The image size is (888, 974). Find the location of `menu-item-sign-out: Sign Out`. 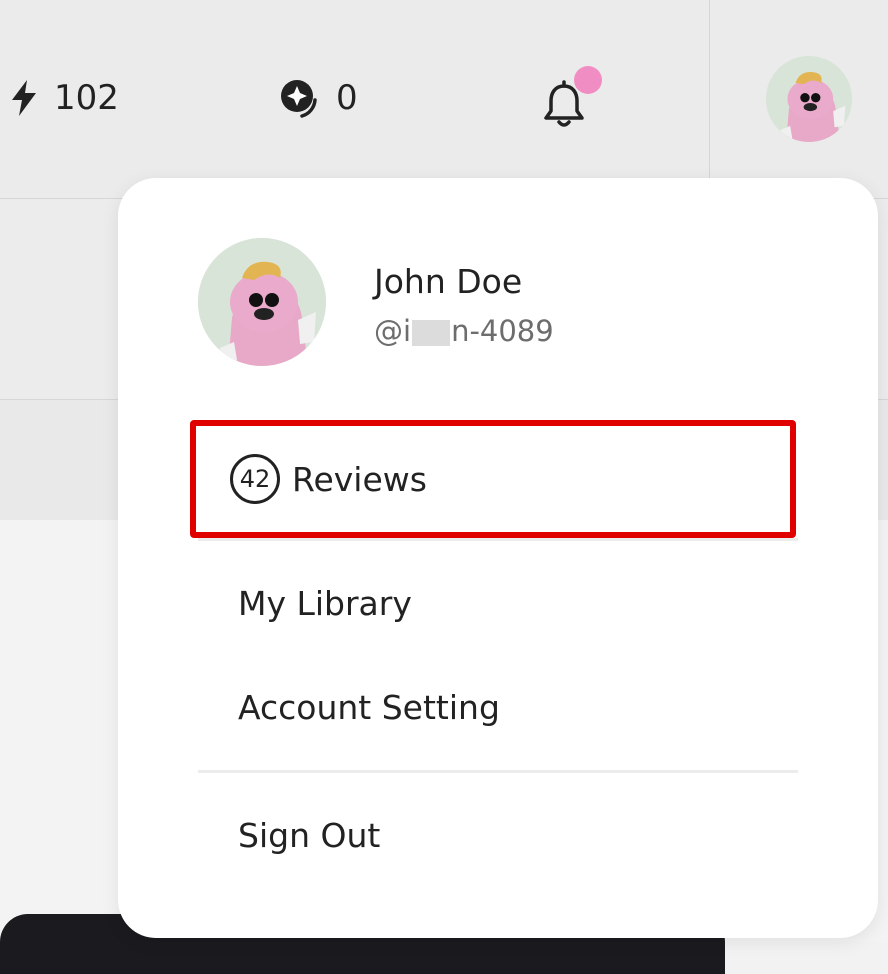

menu-item-sign-out: Sign Out is located at coordinates (309, 835).